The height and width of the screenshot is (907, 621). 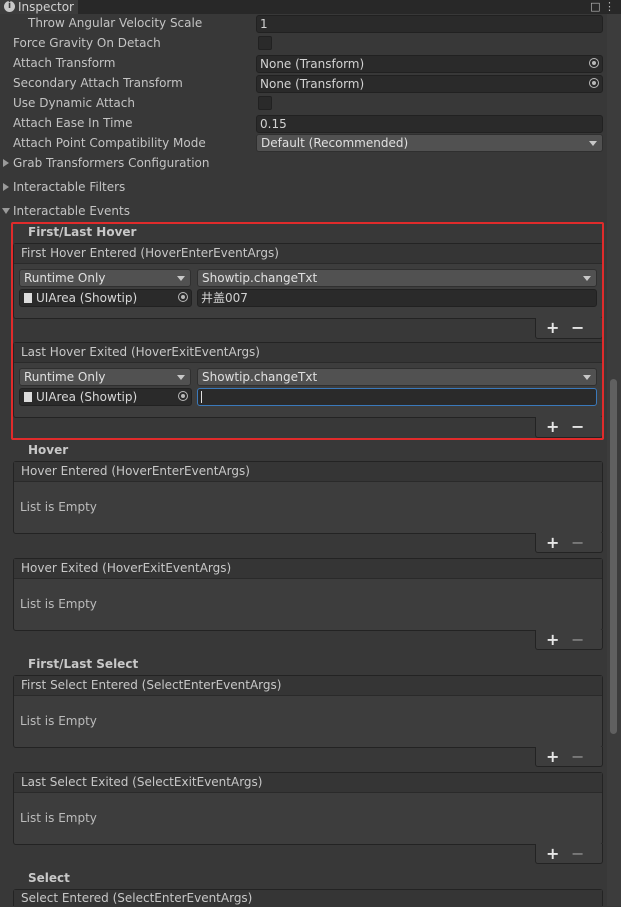 What do you see at coordinates (308, 472) in the screenshot?
I see `event-header: Hover Entered (HoverEnterEventArgs)` at bounding box center [308, 472].